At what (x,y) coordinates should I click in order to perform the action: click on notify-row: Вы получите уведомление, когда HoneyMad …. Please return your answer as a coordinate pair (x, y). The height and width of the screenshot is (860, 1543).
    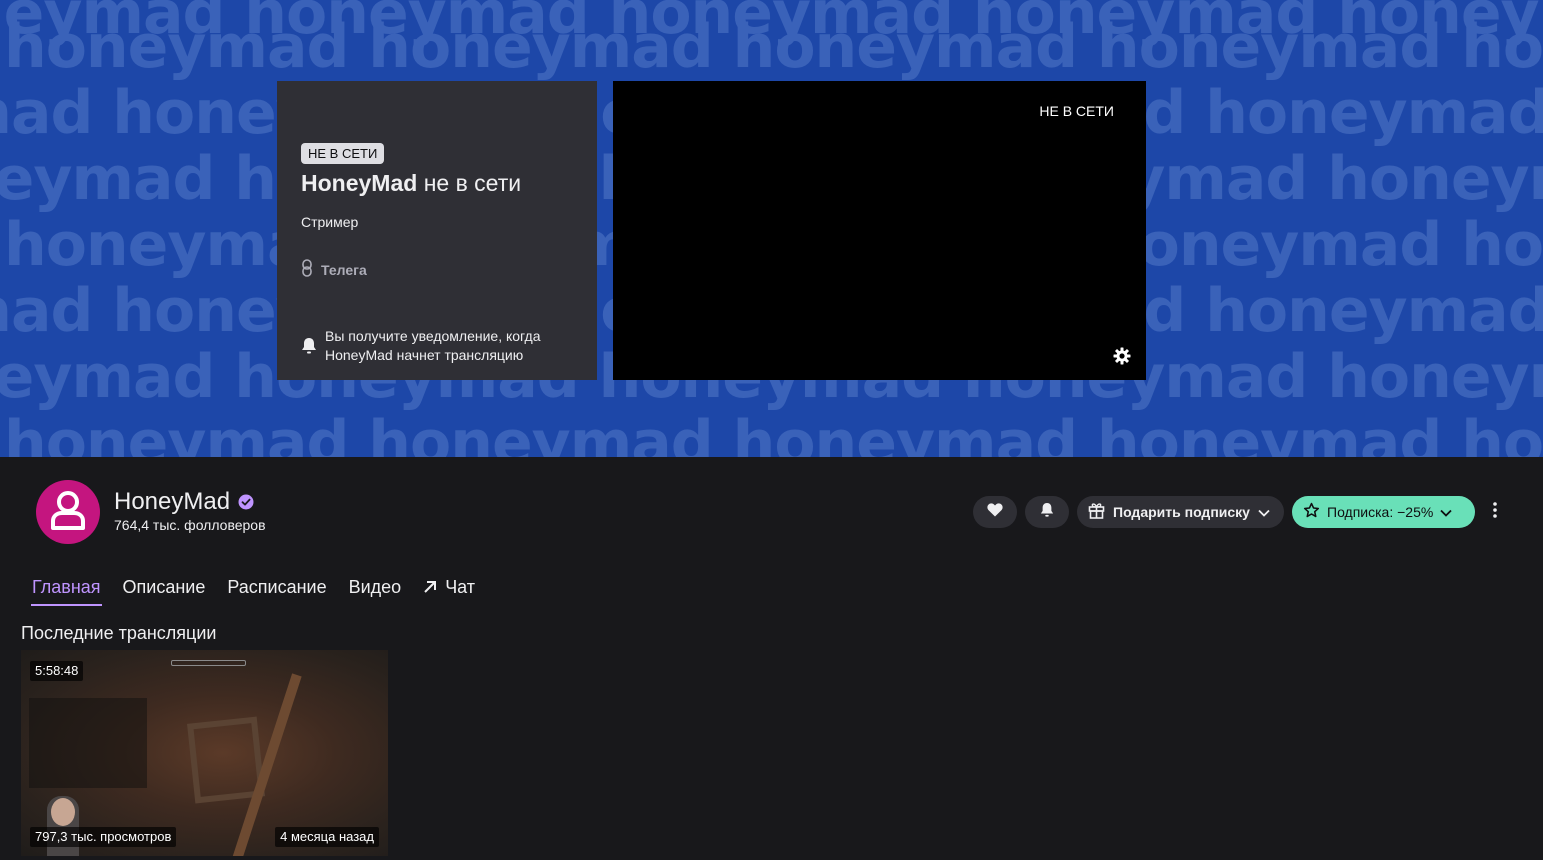
    Looking at the image, I should click on (441, 346).